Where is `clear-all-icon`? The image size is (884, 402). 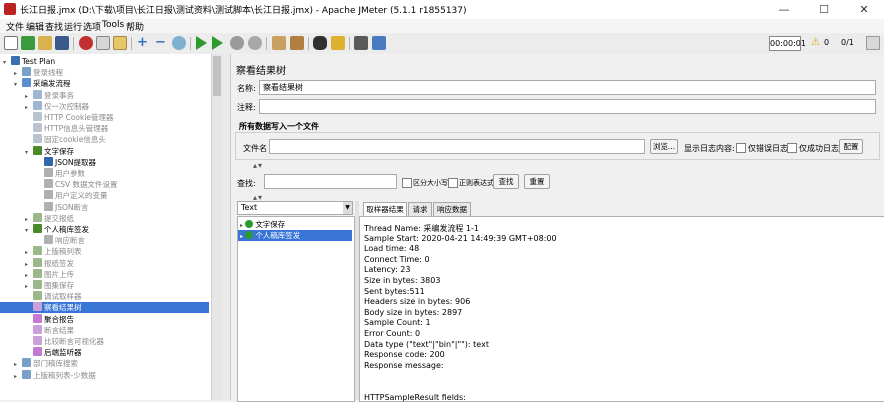 clear-all-icon is located at coordinates (297, 43).